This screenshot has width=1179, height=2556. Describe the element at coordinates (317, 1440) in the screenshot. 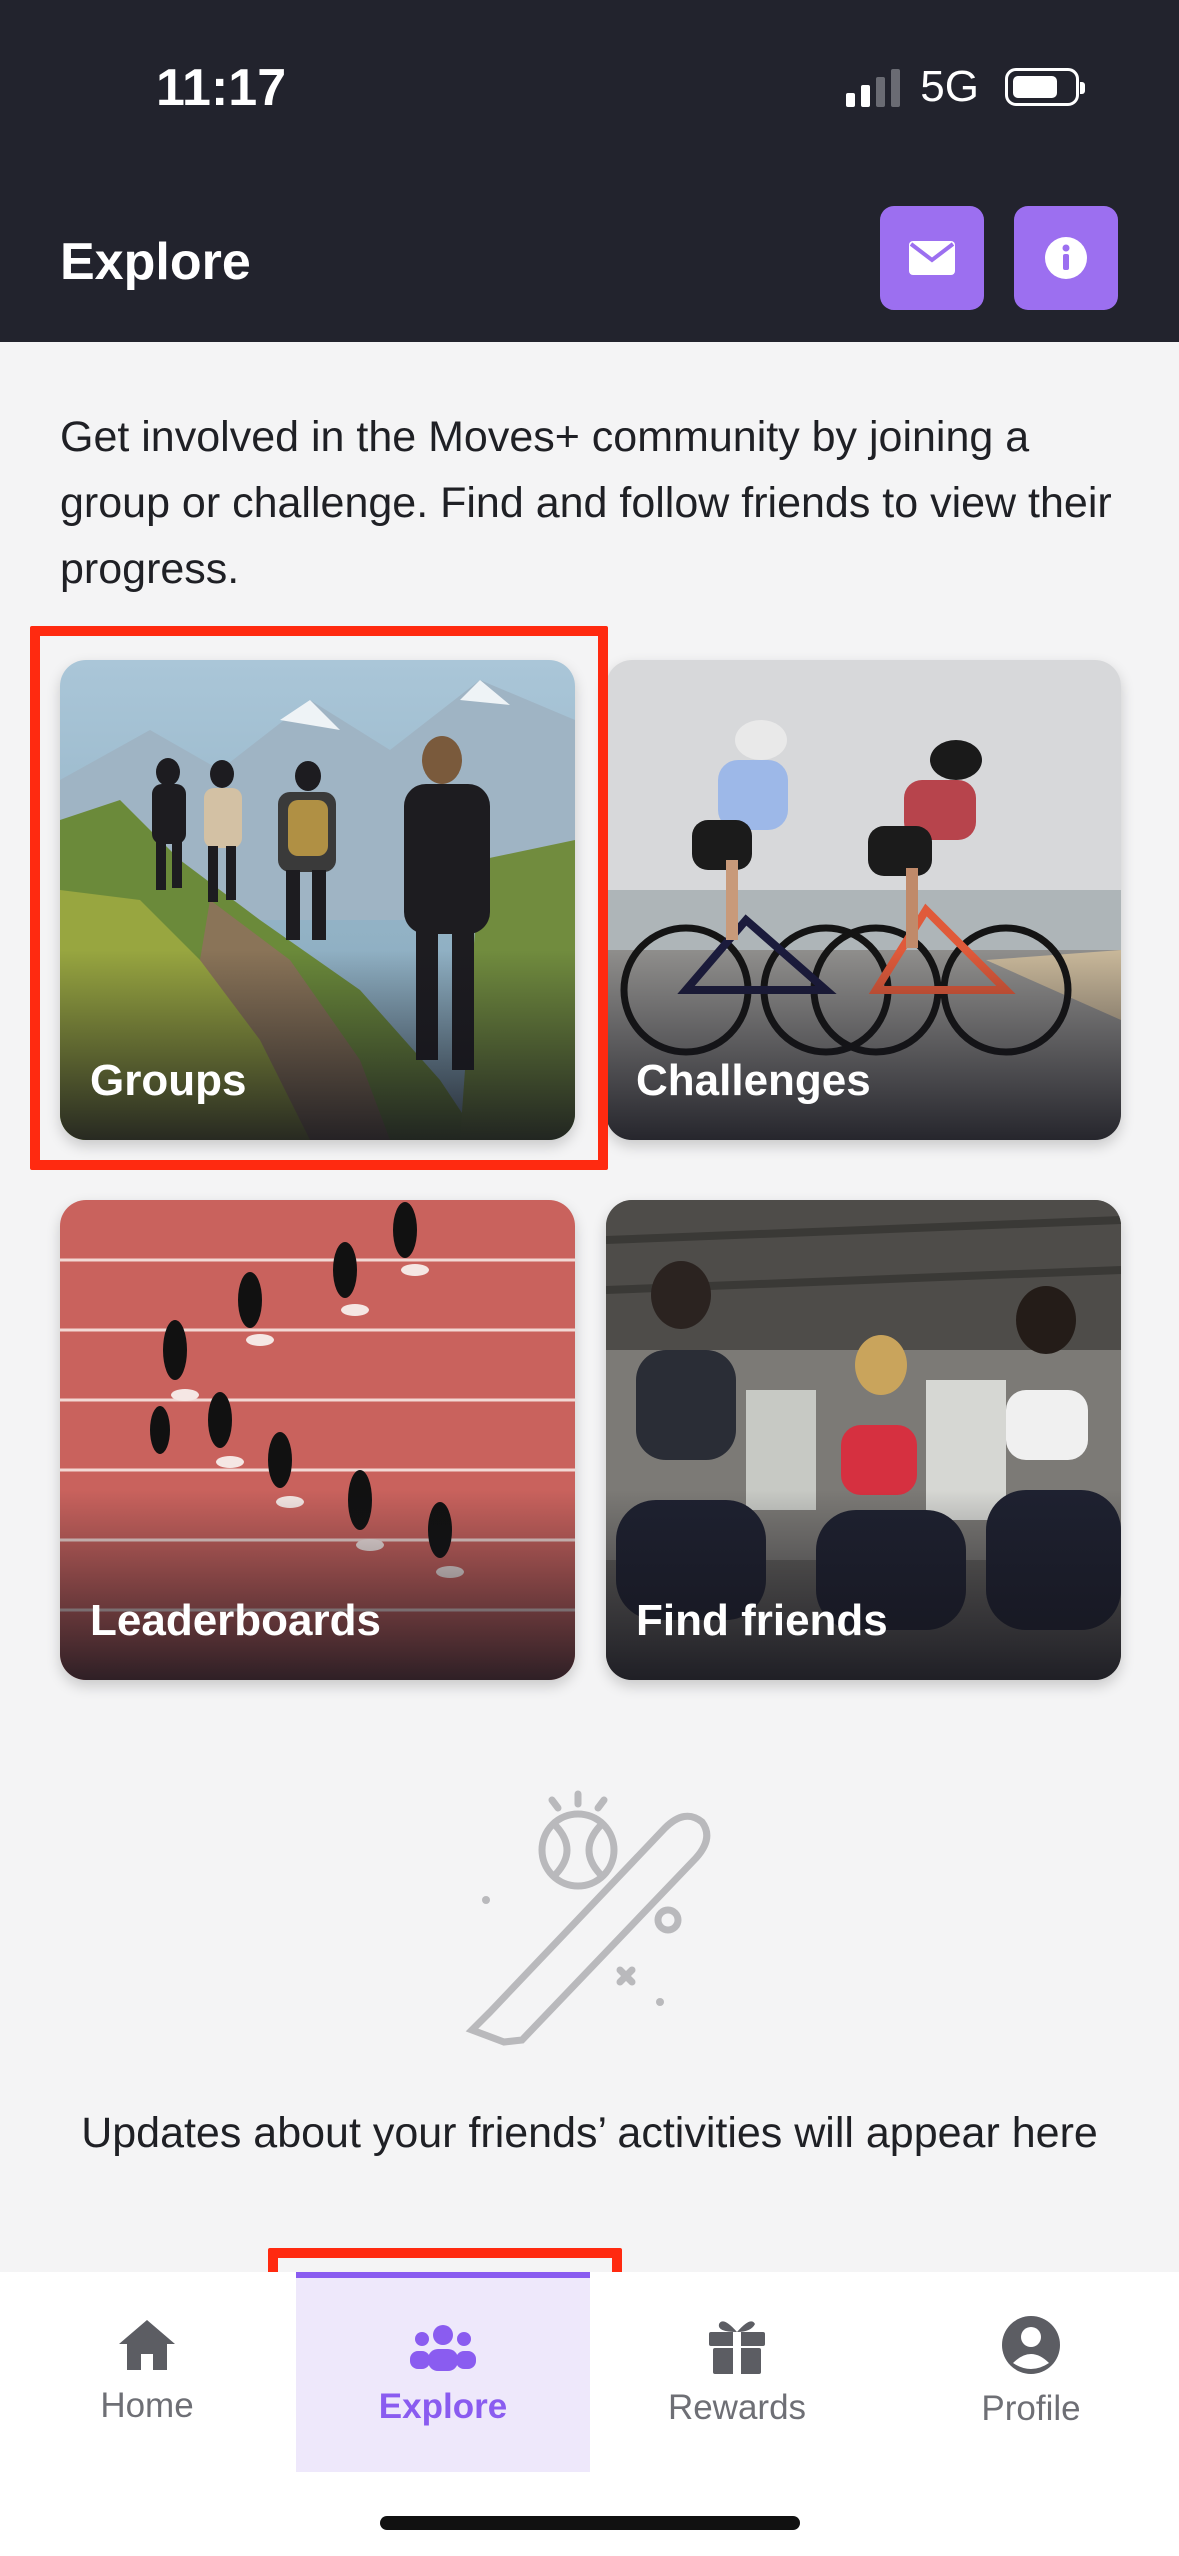

I see `leaderboards-tile: Leaderboards` at that location.